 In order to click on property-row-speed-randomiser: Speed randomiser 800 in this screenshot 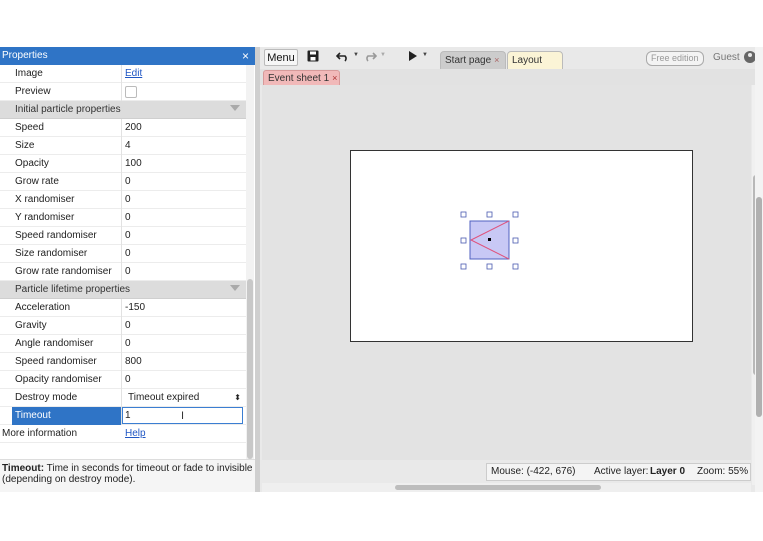, I will do `click(123, 362)`.